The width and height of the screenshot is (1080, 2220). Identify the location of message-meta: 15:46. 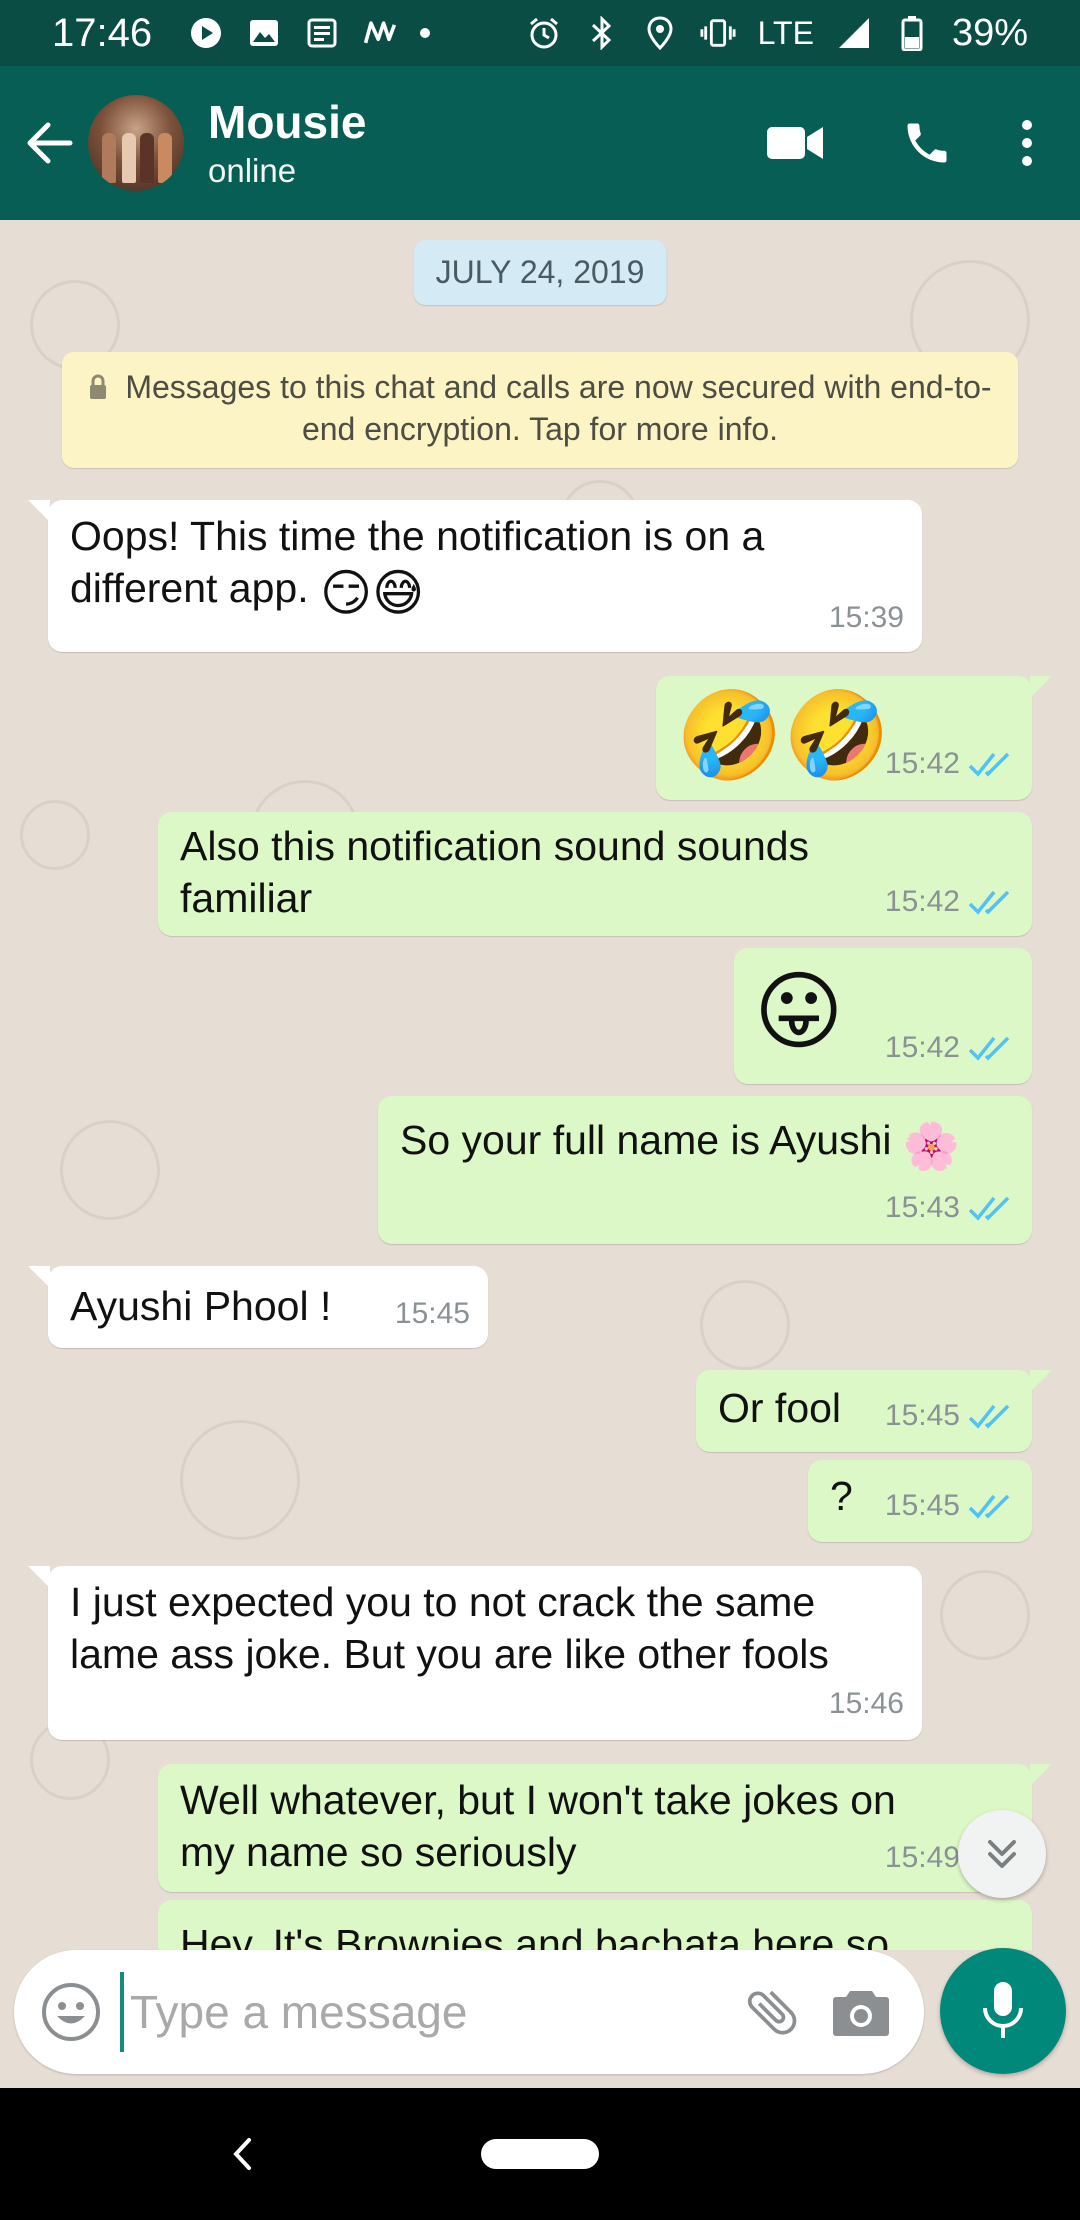
(866, 1704).